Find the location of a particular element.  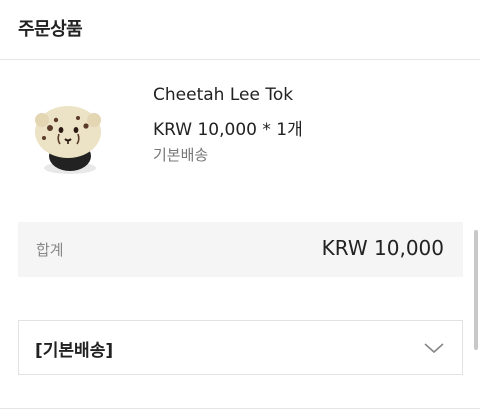

product-shipping-type: 기본배송 is located at coordinates (181, 155).